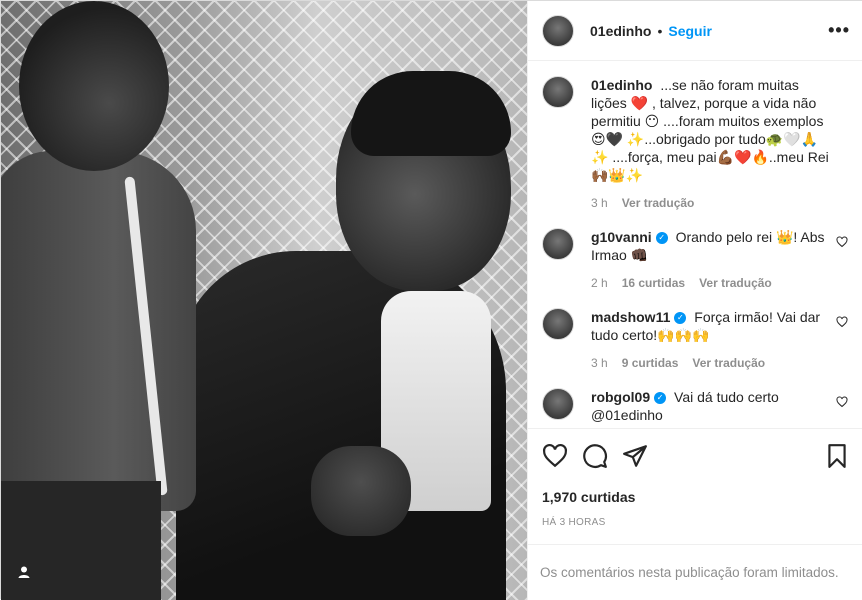  Describe the element at coordinates (621, 237) in the screenshot. I see `comment-username: g10vanni` at that location.